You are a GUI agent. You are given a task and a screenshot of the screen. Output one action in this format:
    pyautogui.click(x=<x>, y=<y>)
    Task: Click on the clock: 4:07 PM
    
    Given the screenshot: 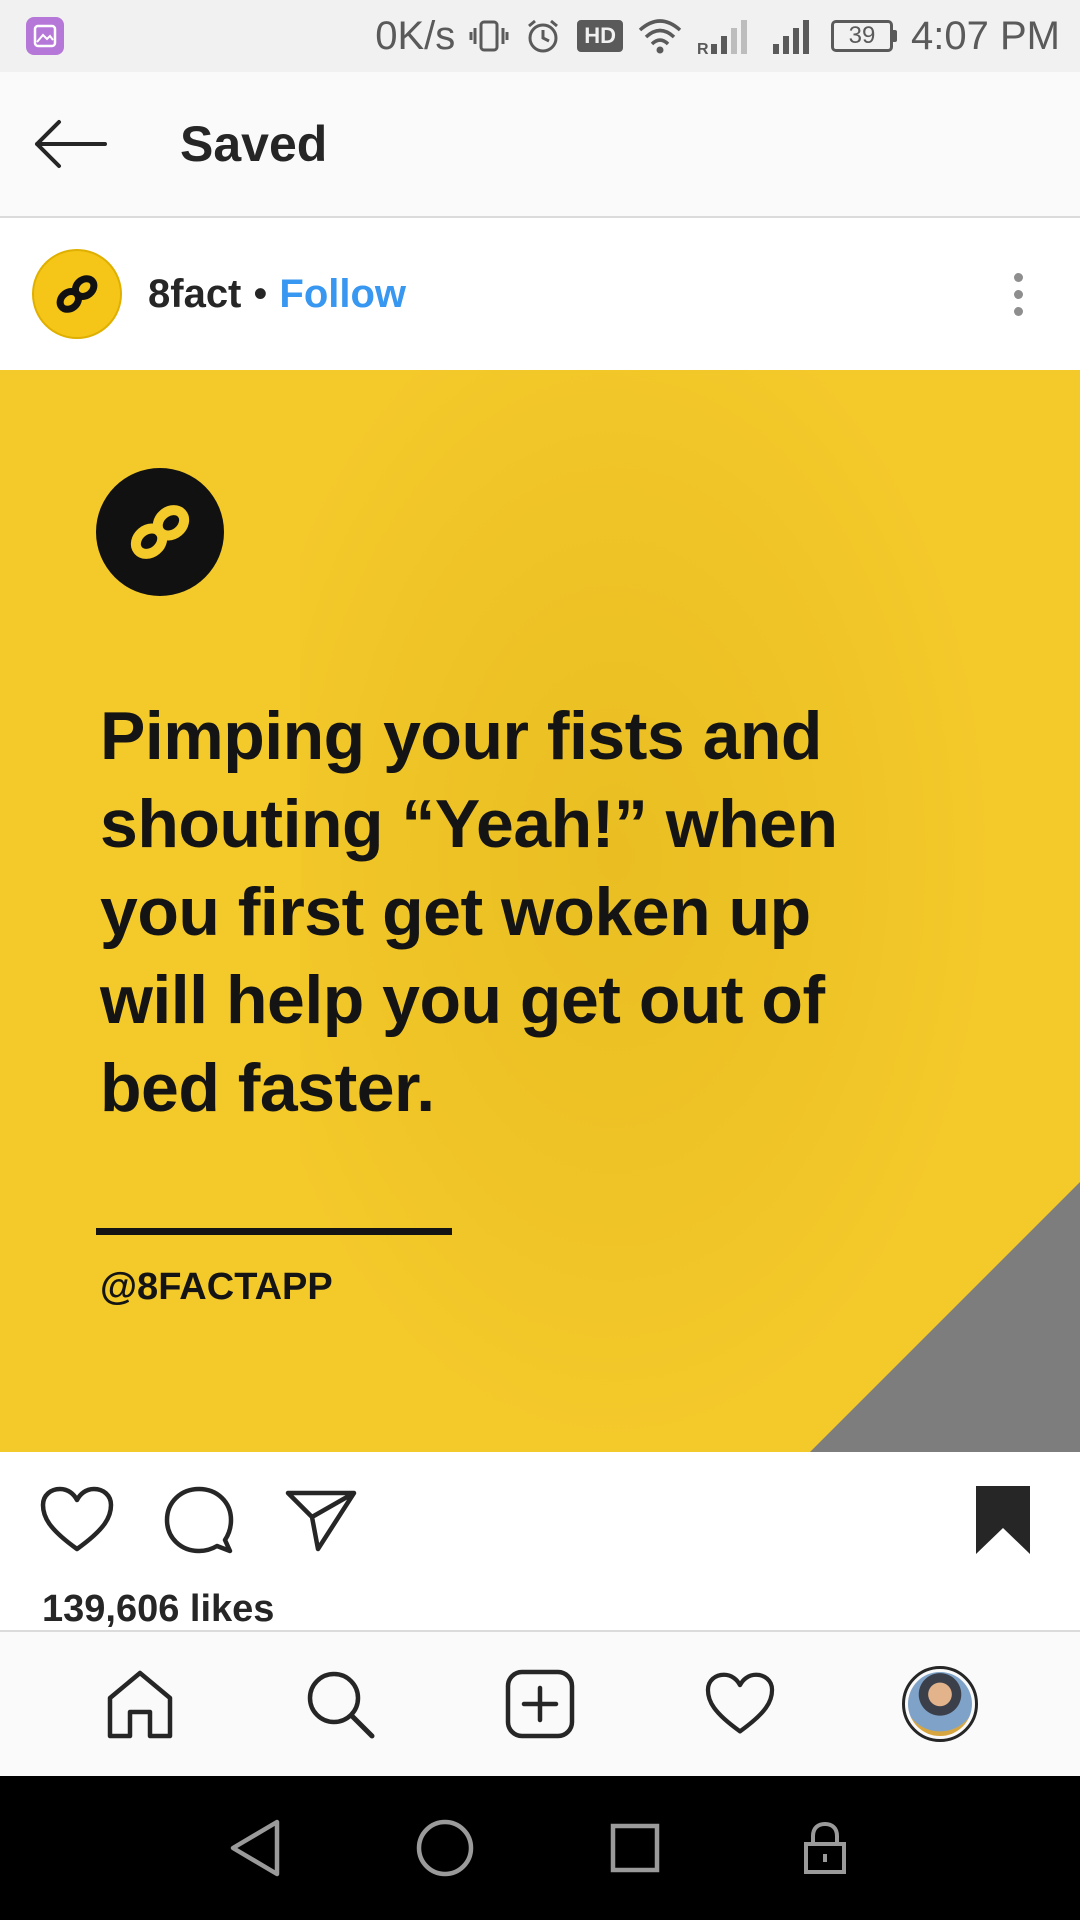 What is the action you would take?
    pyautogui.click(x=985, y=35)
    